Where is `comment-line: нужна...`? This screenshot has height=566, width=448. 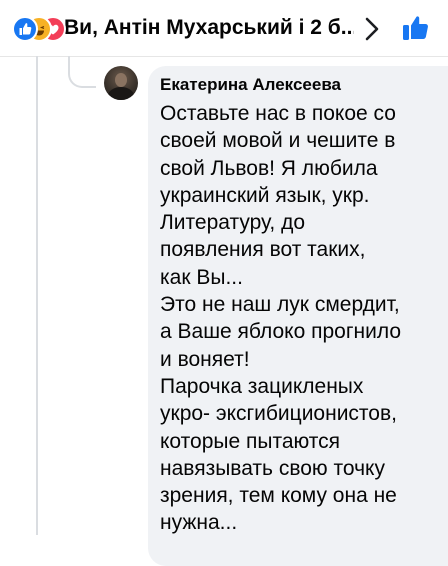
comment-line: нужна... is located at coordinates (199, 523).